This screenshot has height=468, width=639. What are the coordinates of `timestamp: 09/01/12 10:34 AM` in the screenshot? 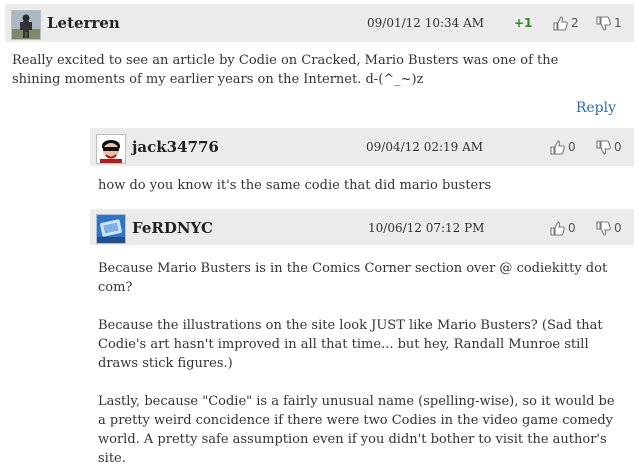 It's located at (426, 23).